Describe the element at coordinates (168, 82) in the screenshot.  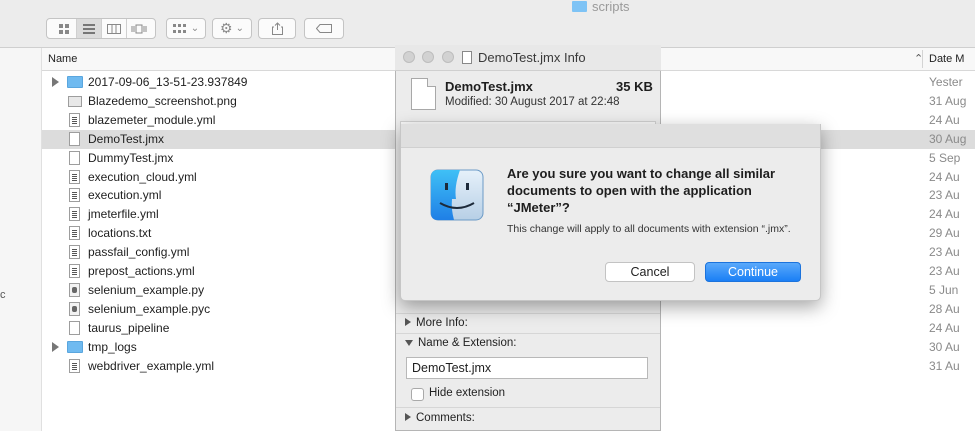
I see `file-name: 2017-09-06_13-51-23.937849` at that location.